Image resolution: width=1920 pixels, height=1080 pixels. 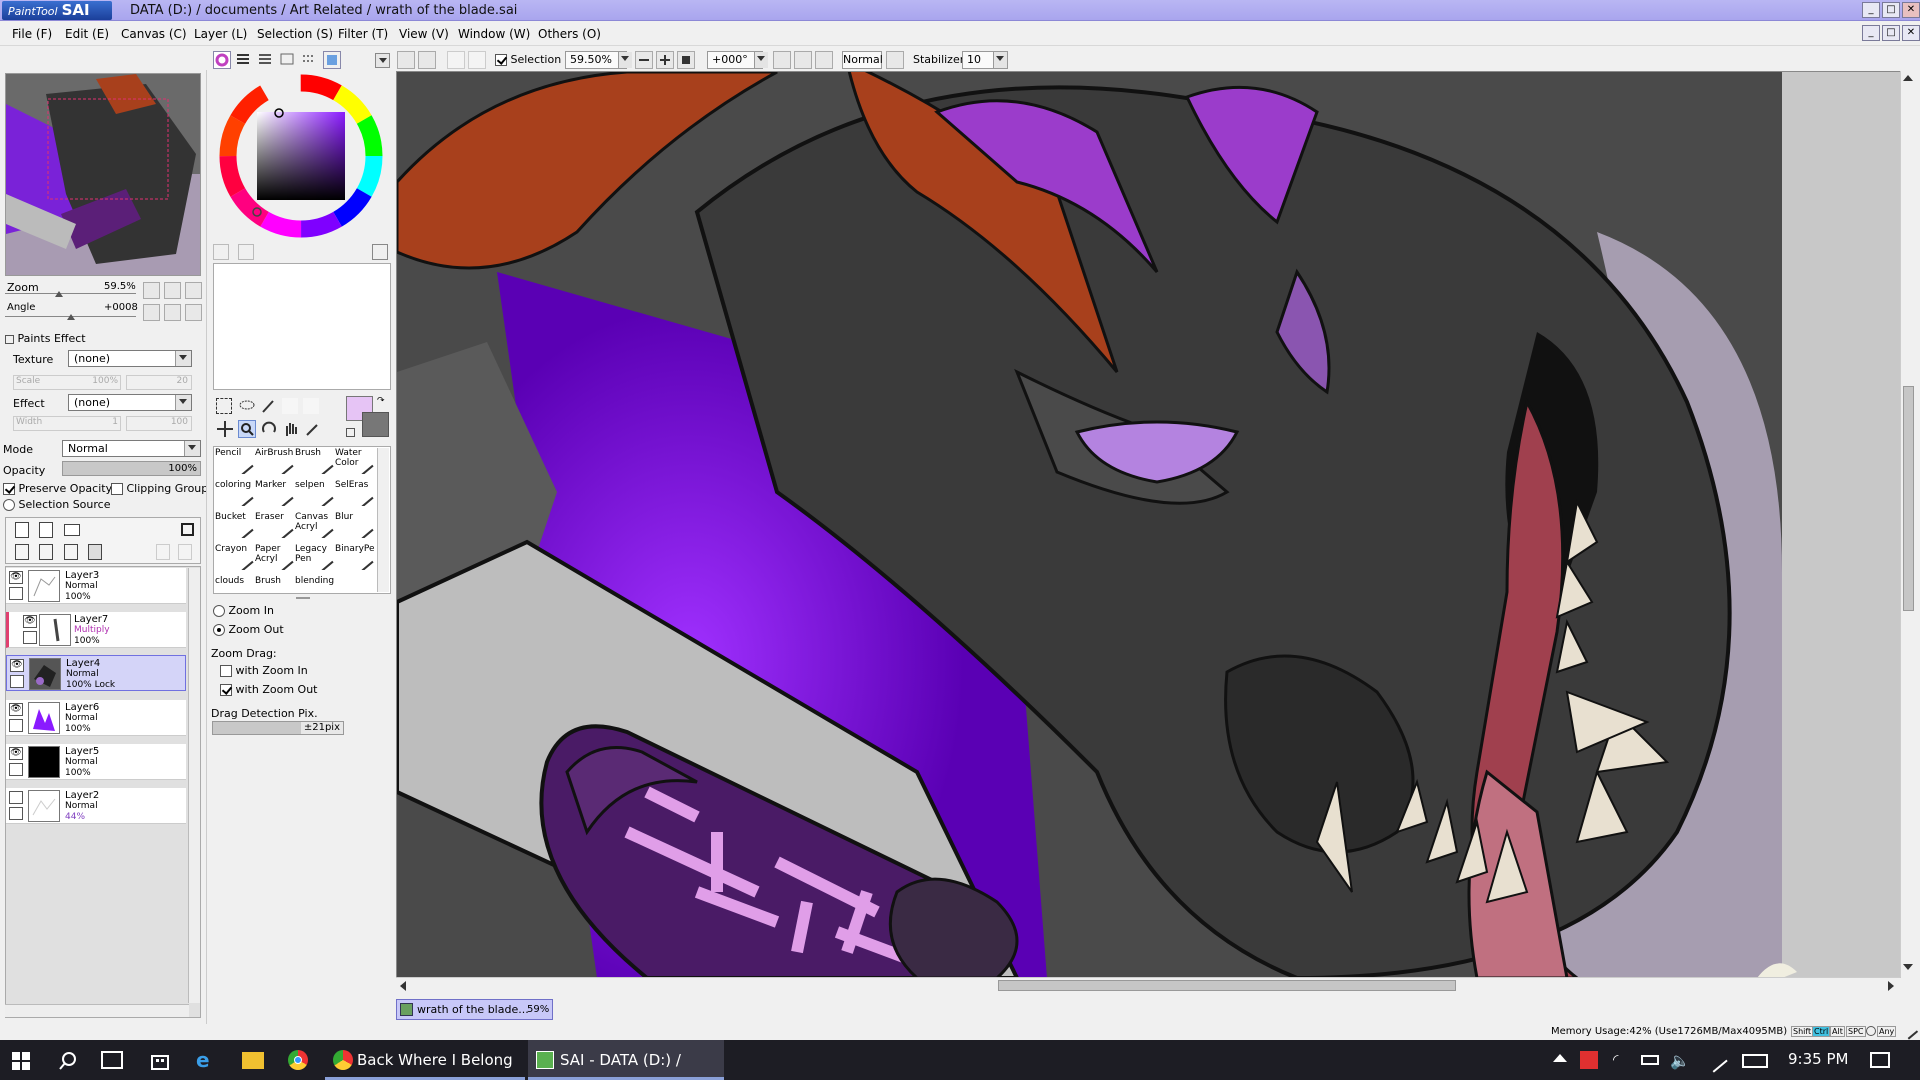 What do you see at coordinates (1908, 78) in the screenshot?
I see `scroll-up-icon` at bounding box center [1908, 78].